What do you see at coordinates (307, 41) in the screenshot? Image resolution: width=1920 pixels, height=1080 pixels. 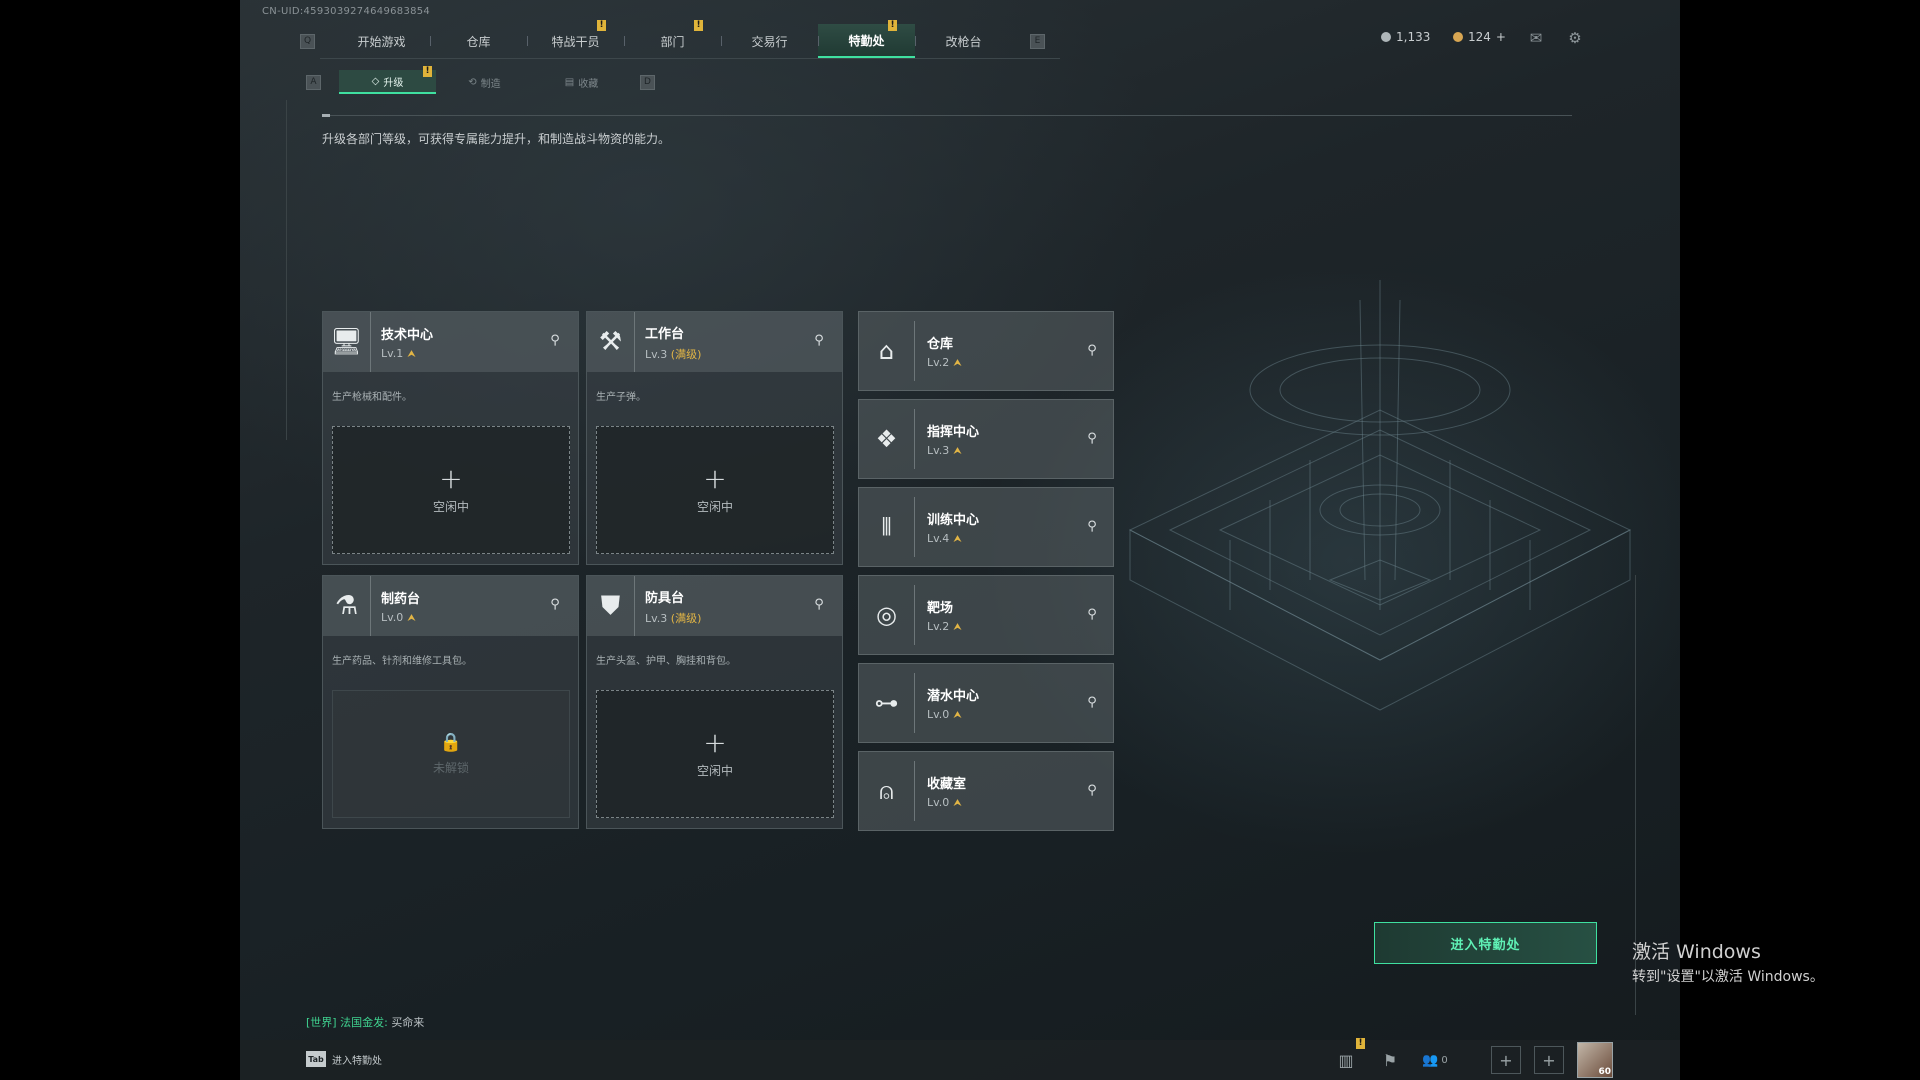 I see `nav-prev-key-hint: Q` at bounding box center [307, 41].